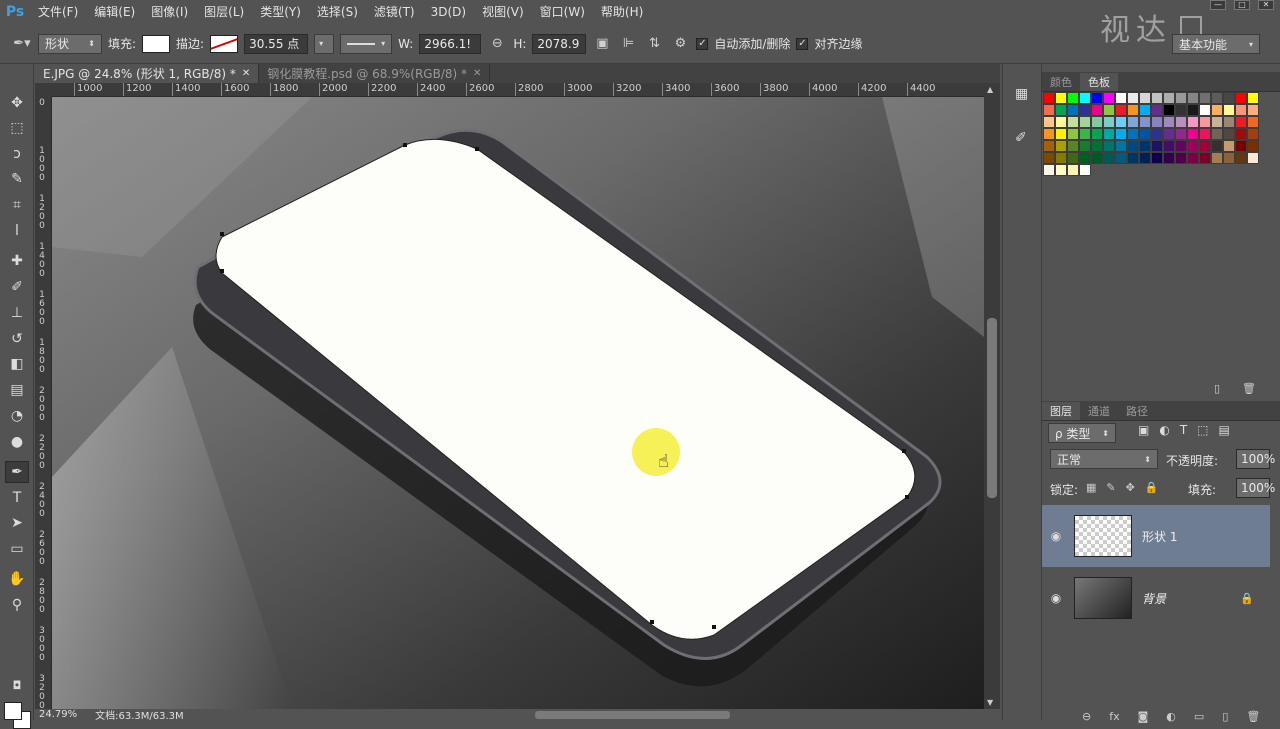  I want to click on quick-select-tool-icon: ✎, so click(17, 179).